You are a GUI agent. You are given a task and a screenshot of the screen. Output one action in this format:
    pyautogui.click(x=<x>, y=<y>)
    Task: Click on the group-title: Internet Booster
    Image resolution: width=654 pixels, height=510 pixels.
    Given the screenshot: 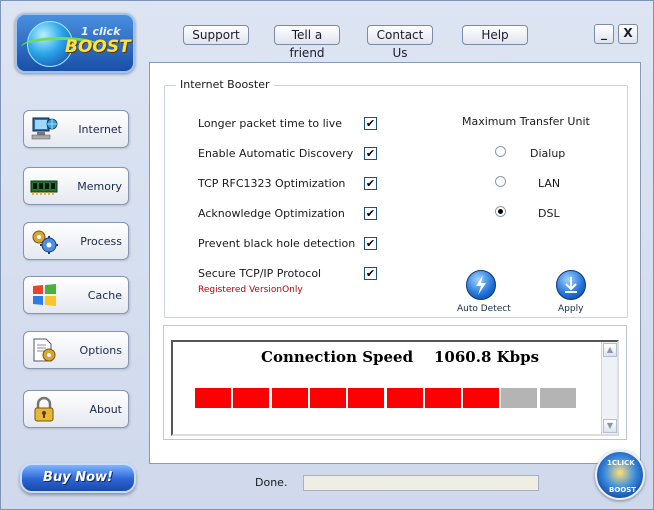 What is the action you would take?
    pyautogui.click(x=225, y=84)
    